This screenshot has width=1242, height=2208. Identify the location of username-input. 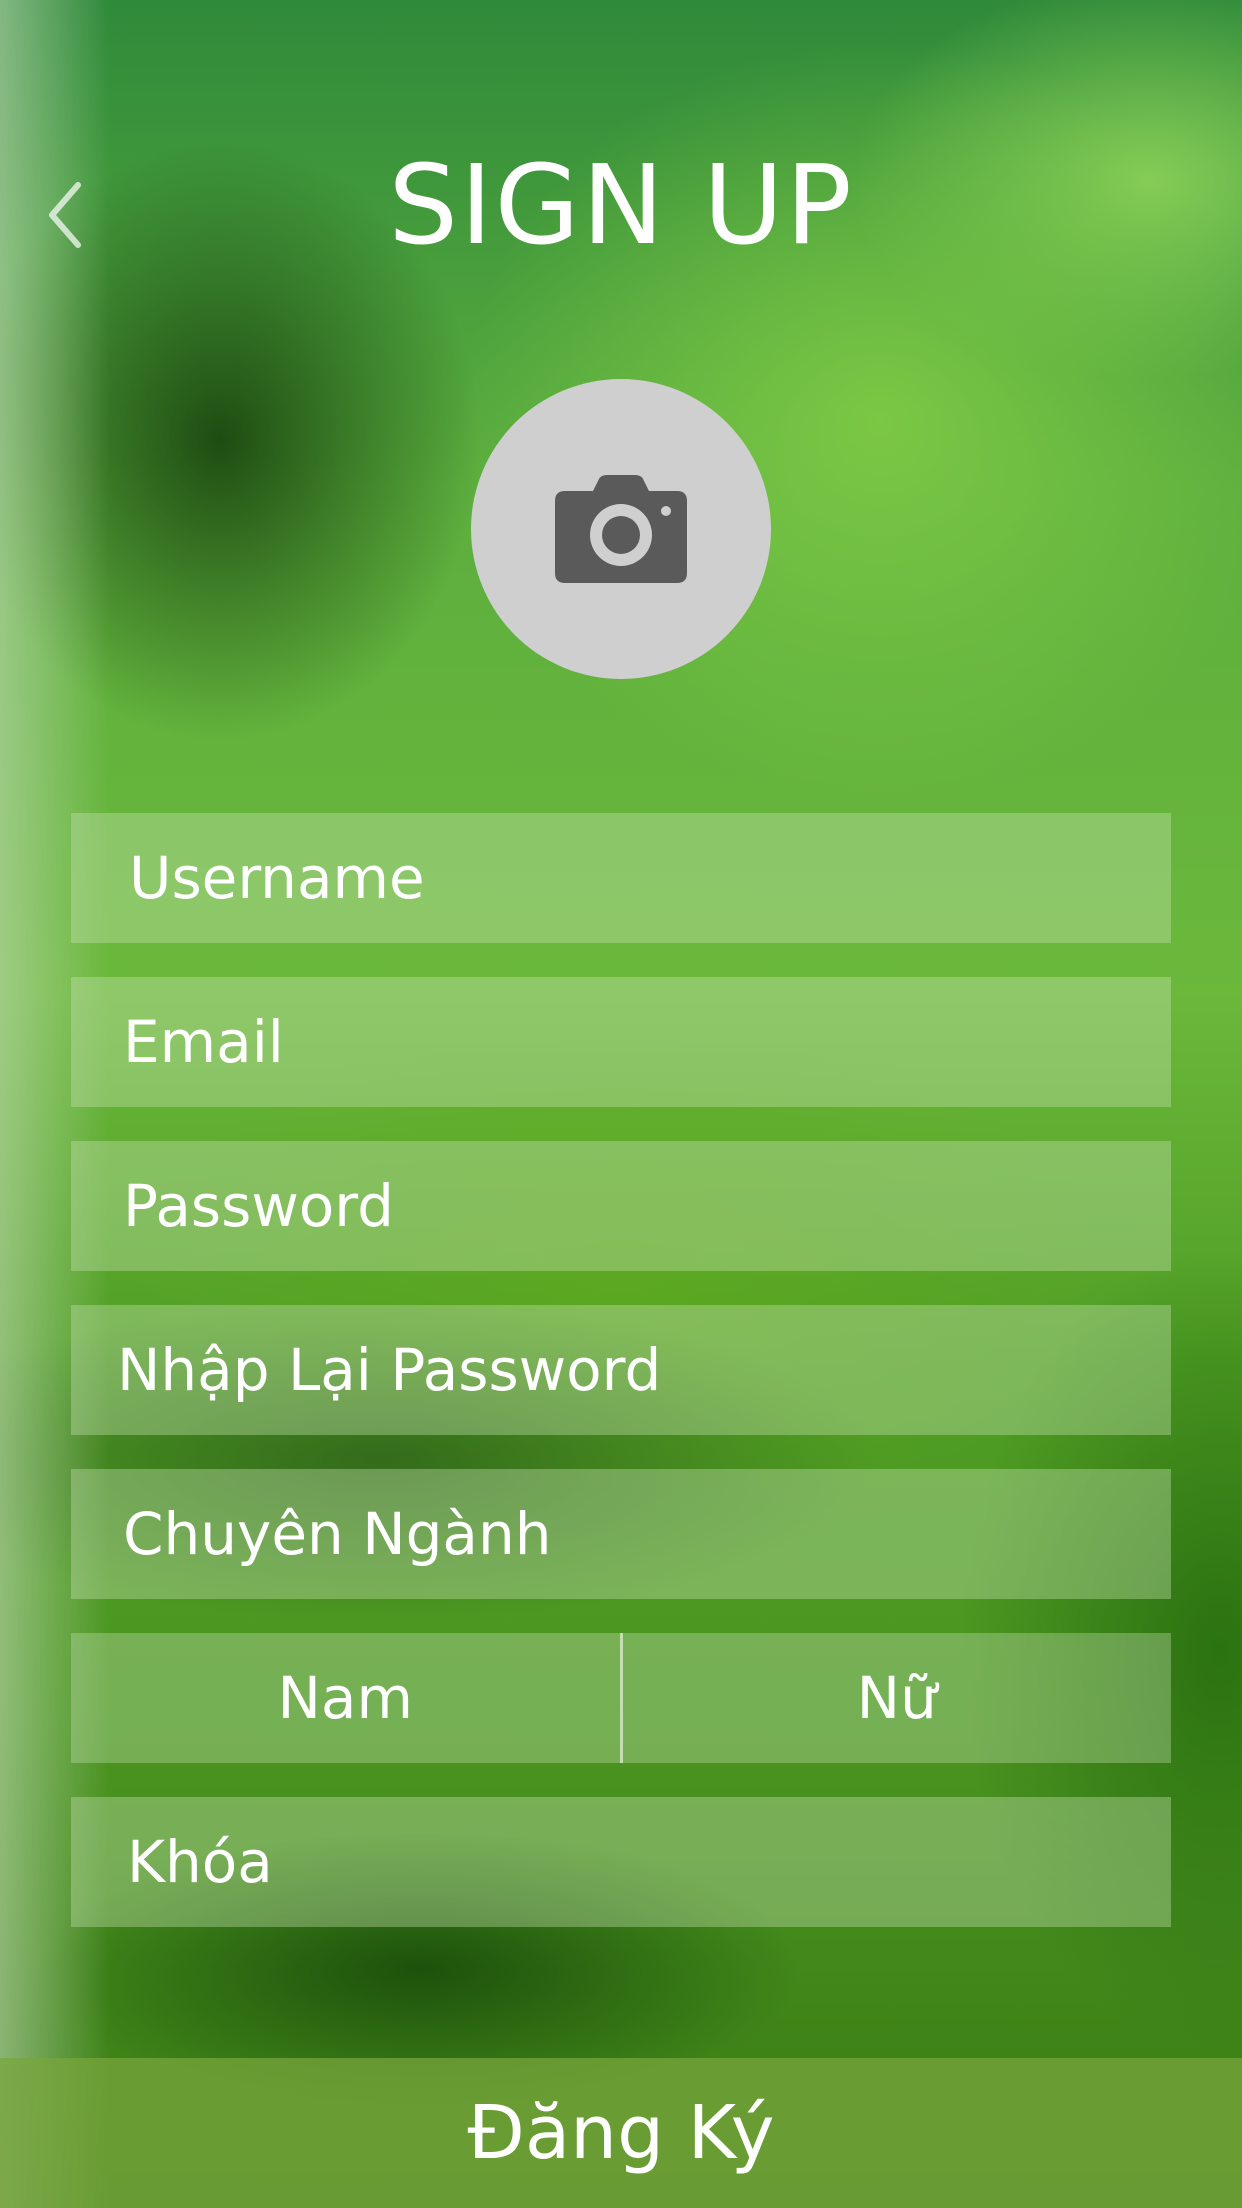
(650, 878).